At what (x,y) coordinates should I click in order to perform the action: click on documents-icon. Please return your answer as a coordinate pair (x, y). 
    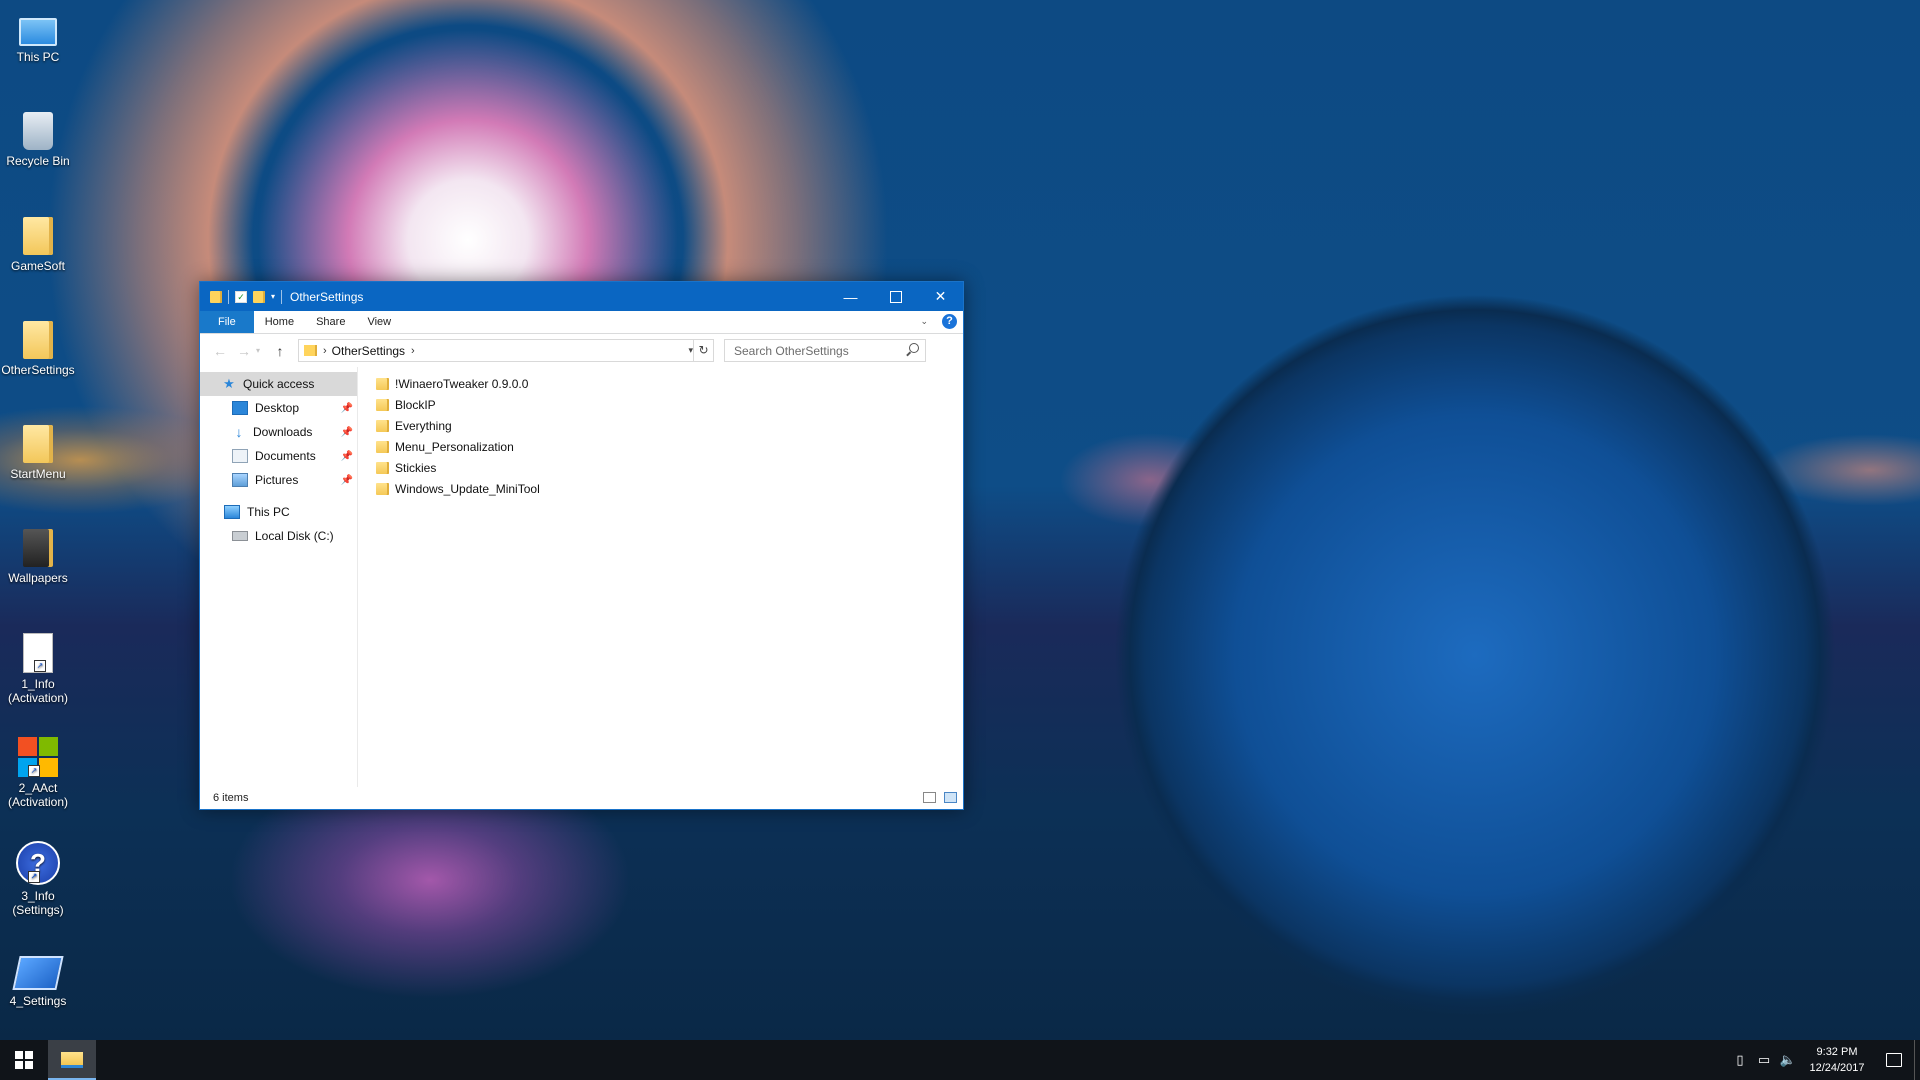
    Looking at the image, I should click on (240, 456).